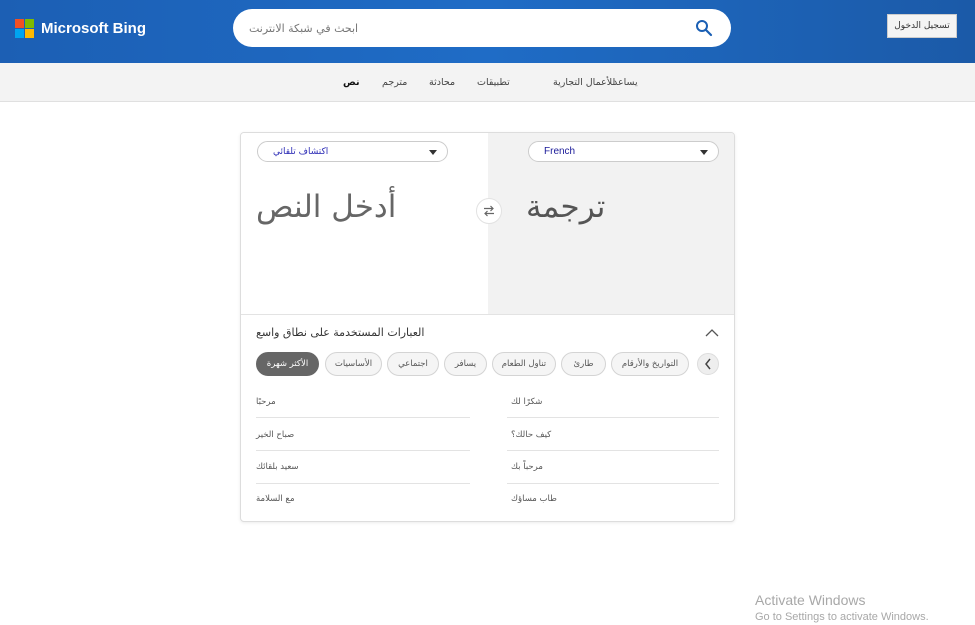 This screenshot has height=625, width=975. What do you see at coordinates (93, 28) in the screenshot?
I see `logo-text: Microsoft Bing` at bounding box center [93, 28].